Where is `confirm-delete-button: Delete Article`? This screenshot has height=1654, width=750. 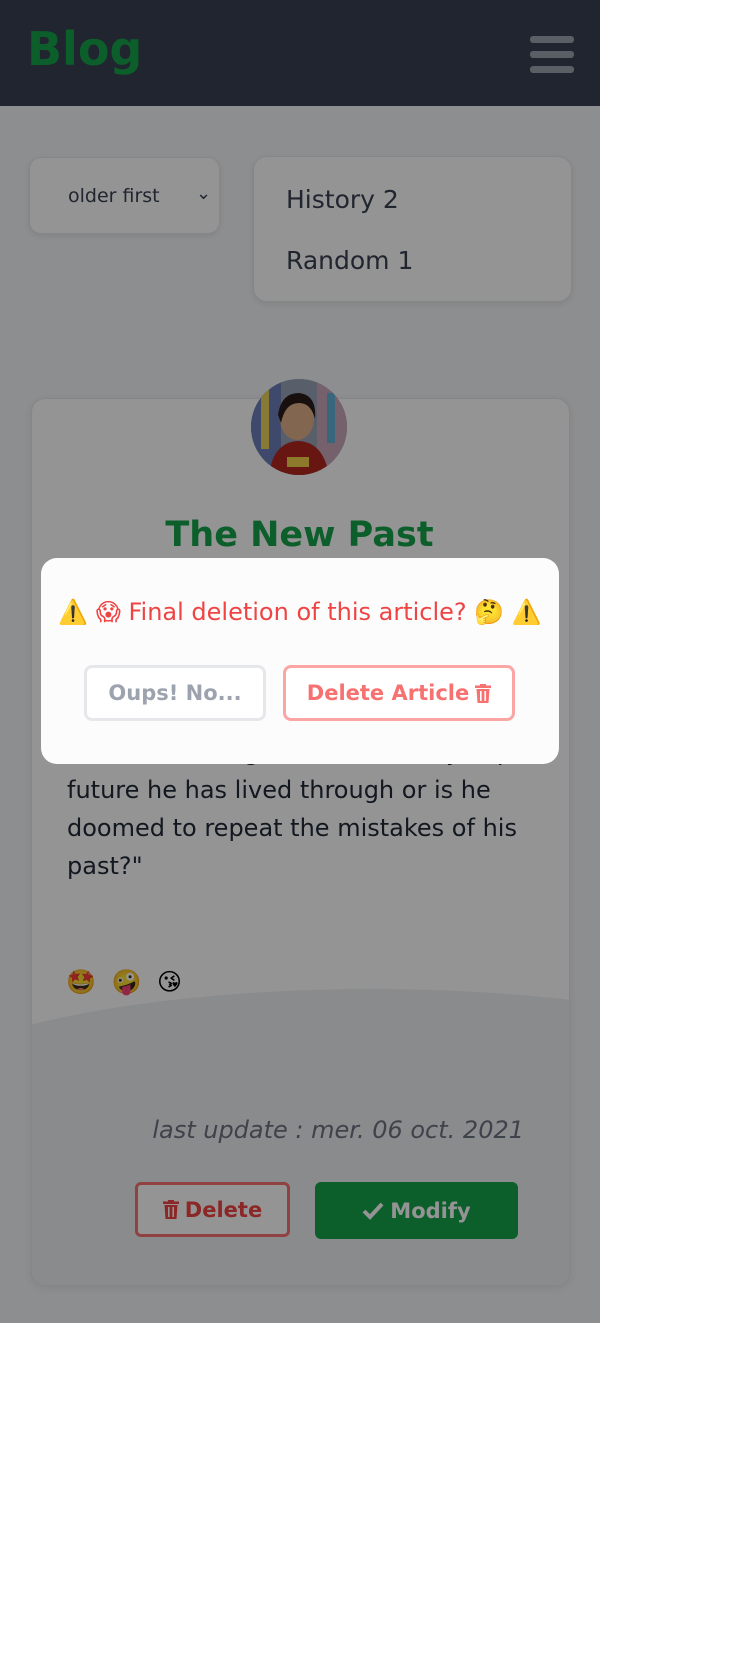 confirm-delete-button: Delete Article is located at coordinates (399, 693).